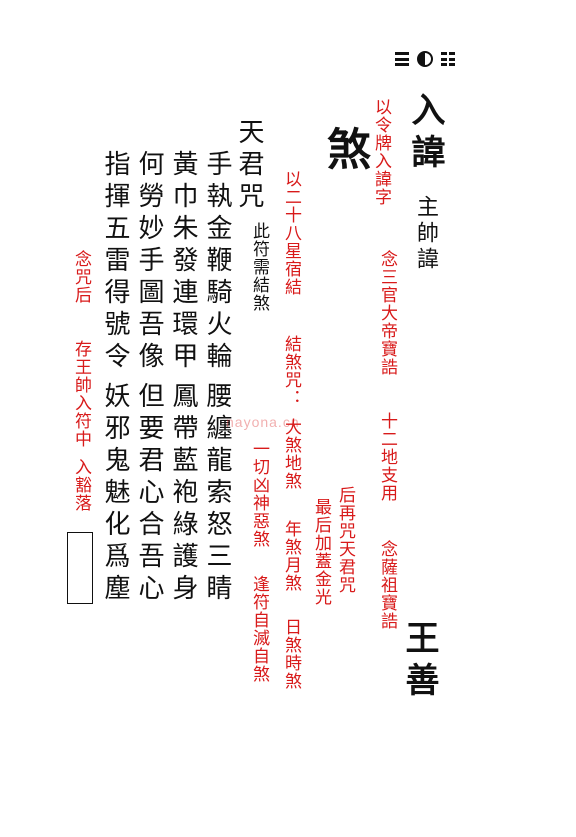 This screenshot has width=576, height=837. Describe the element at coordinates (344, 152) in the screenshot. I see `talisman-glyph-sha: 煞` at that location.